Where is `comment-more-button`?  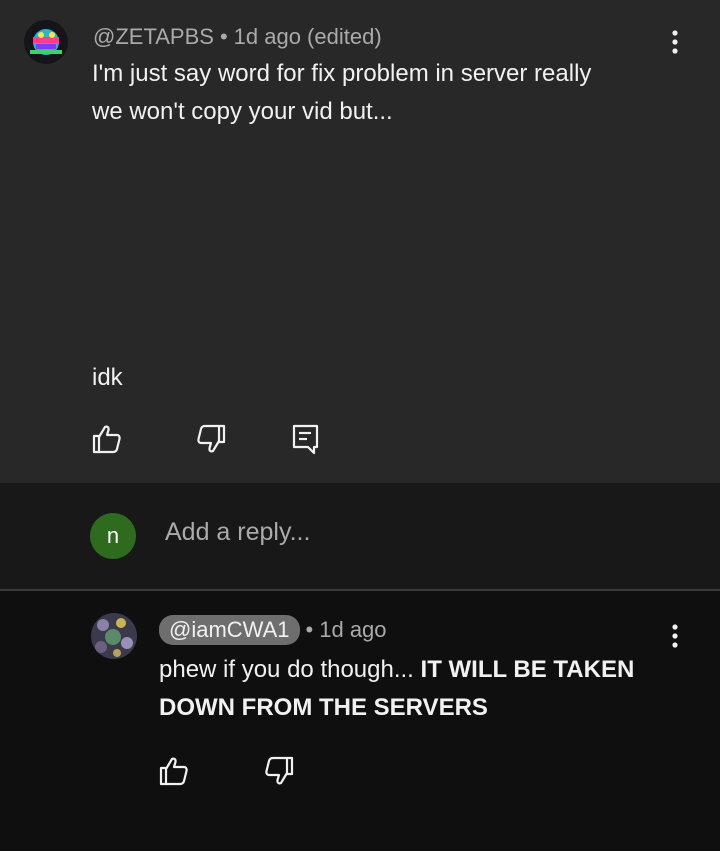
comment-more-button is located at coordinates (675, 42).